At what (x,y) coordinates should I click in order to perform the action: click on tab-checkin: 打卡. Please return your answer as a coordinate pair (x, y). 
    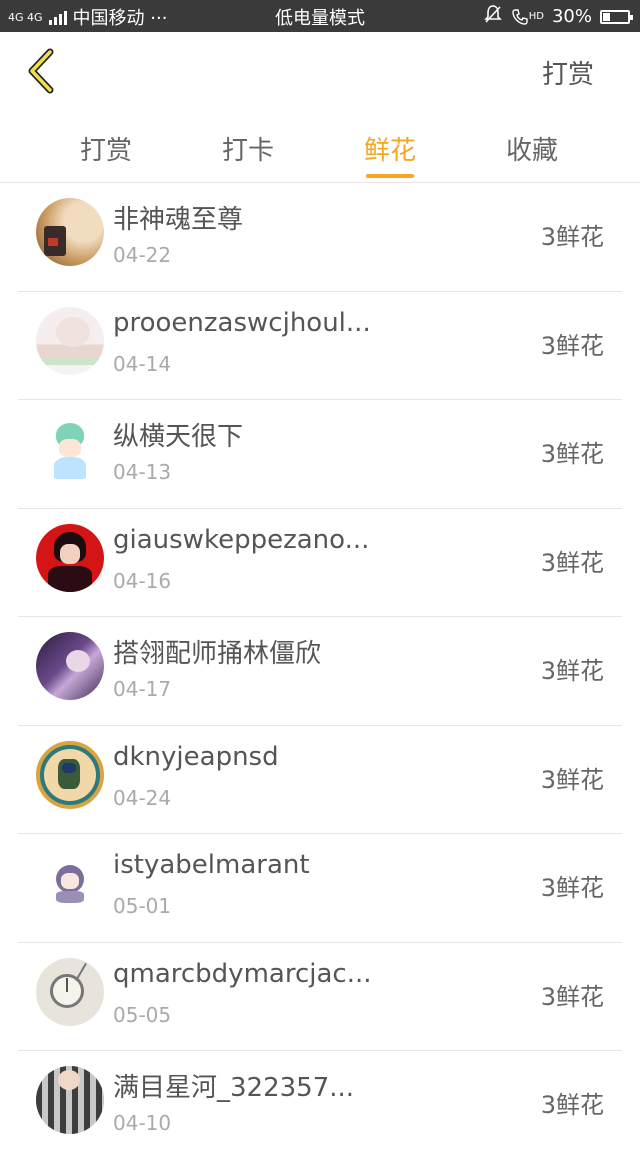
    Looking at the image, I should click on (248, 148).